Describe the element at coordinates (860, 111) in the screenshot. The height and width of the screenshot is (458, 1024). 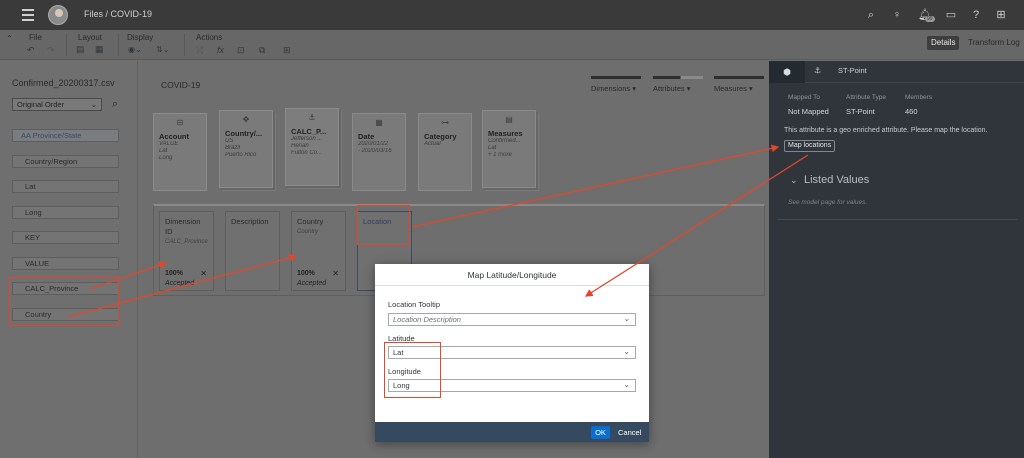
I see `meta-value: ST-Point` at that location.